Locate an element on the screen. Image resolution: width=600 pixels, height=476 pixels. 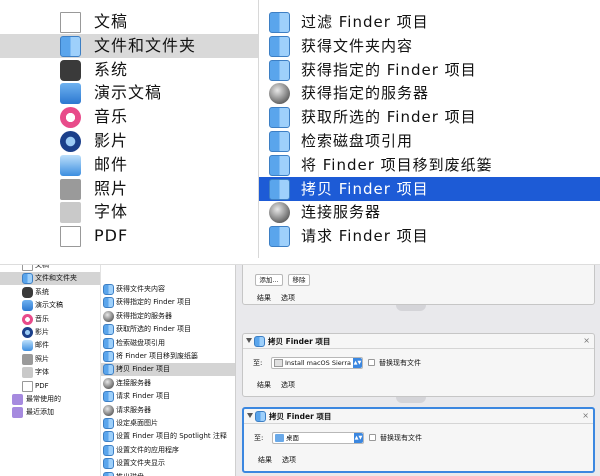
category-item: 字体 is located at coordinates (129, 212).